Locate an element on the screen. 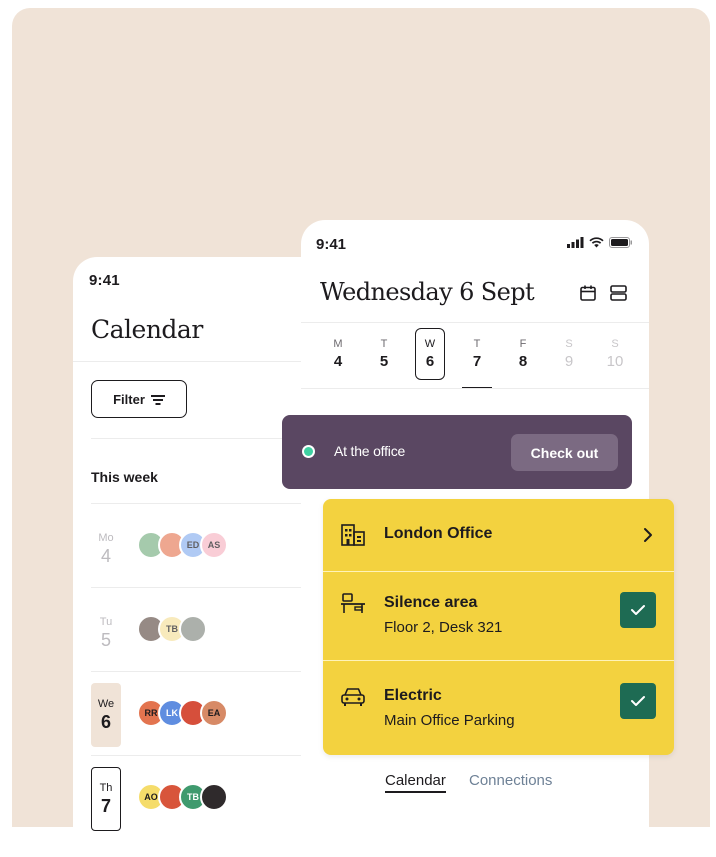  attendee-avatars: ED AS is located at coordinates (182, 545).